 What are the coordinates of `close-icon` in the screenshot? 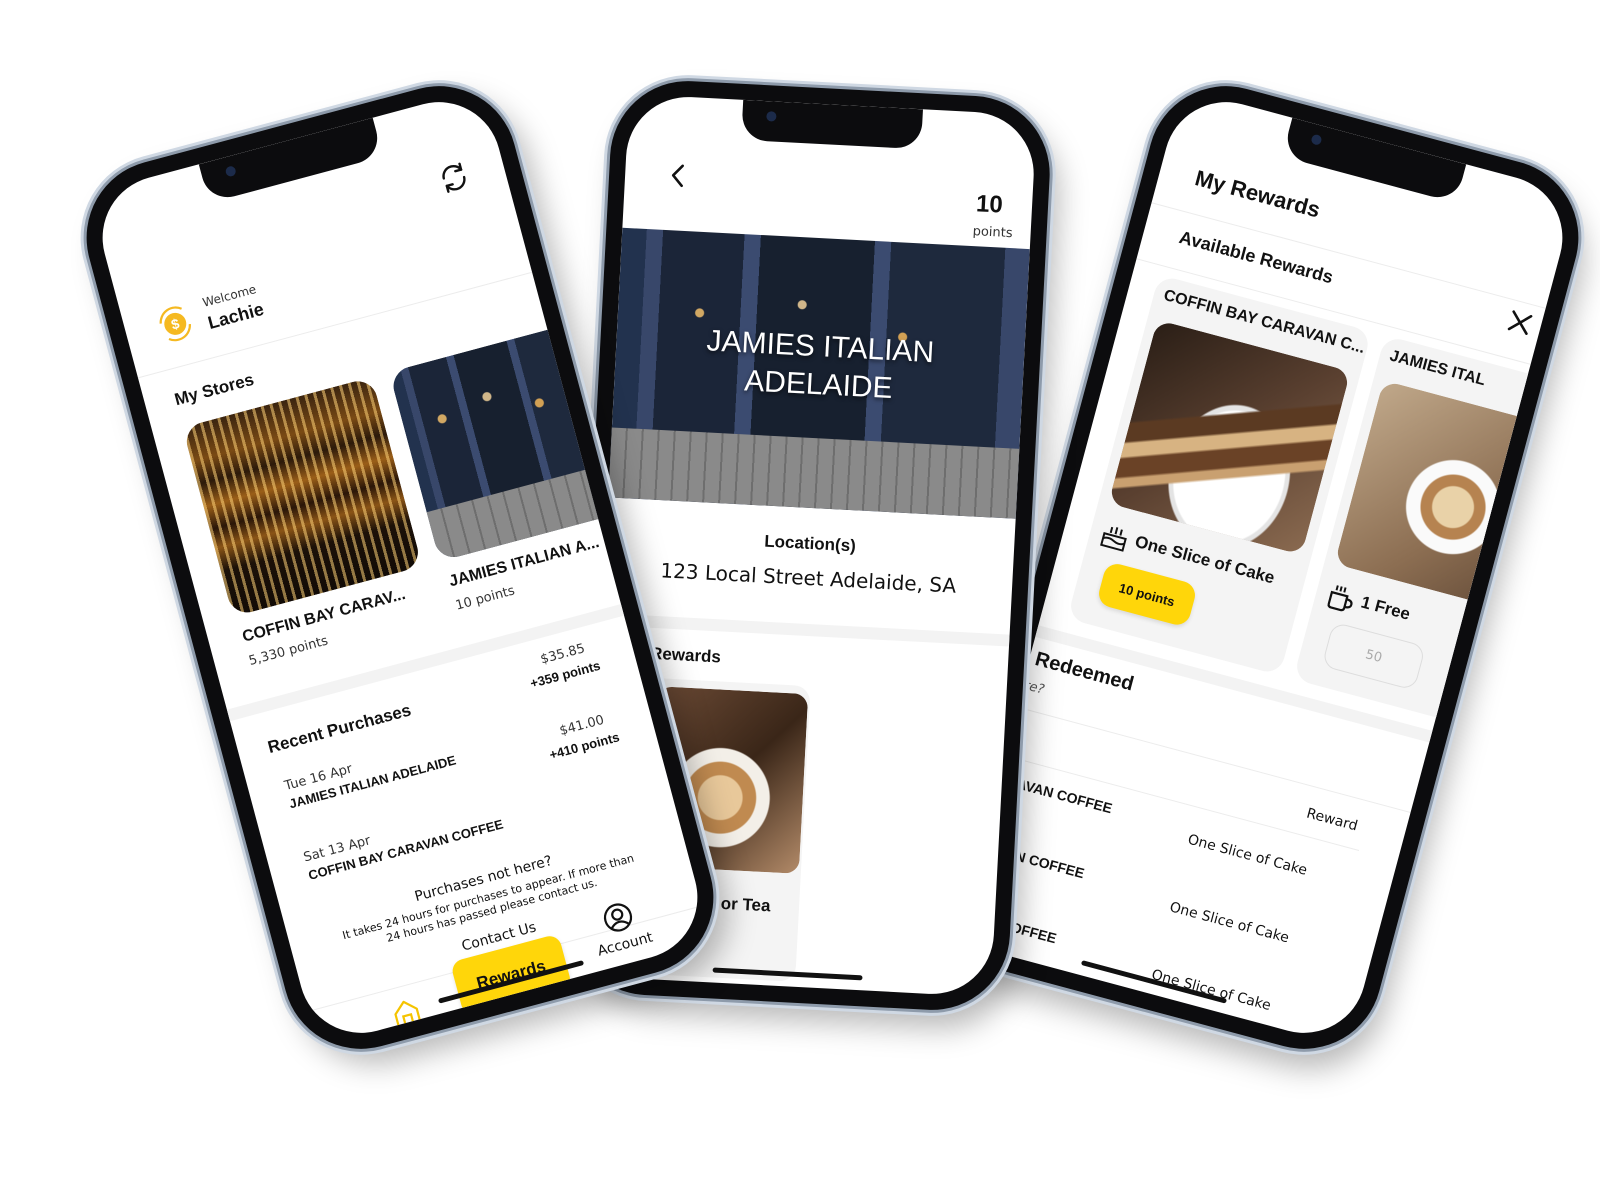 It's located at (1520, 322).